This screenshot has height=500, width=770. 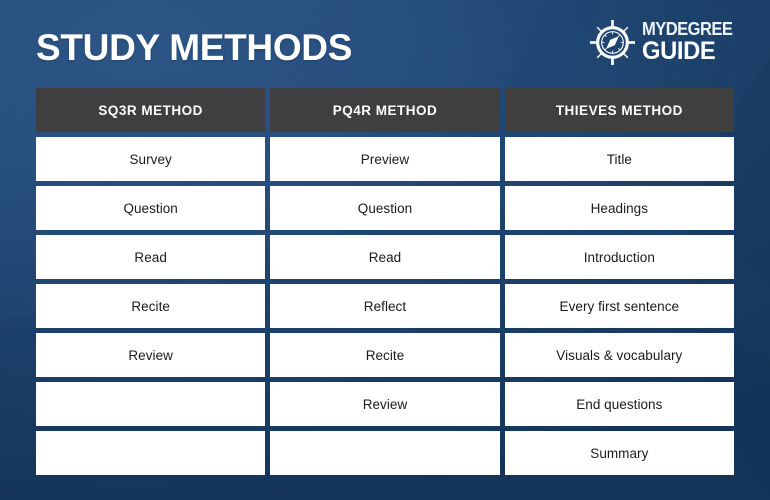 What do you see at coordinates (194, 47) in the screenshot?
I see `page-title: STUDY METHODS` at bounding box center [194, 47].